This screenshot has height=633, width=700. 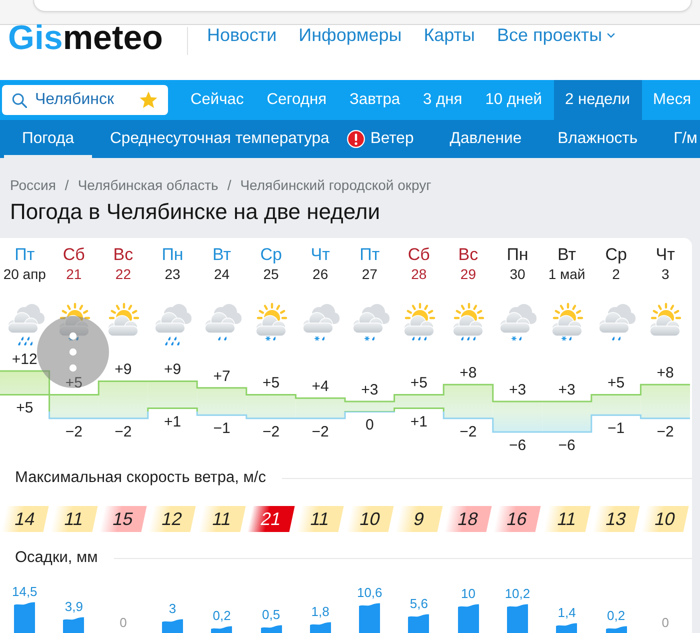 What do you see at coordinates (350, 35) in the screenshot?
I see `nav-link: Информеры` at bounding box center [350, 35].